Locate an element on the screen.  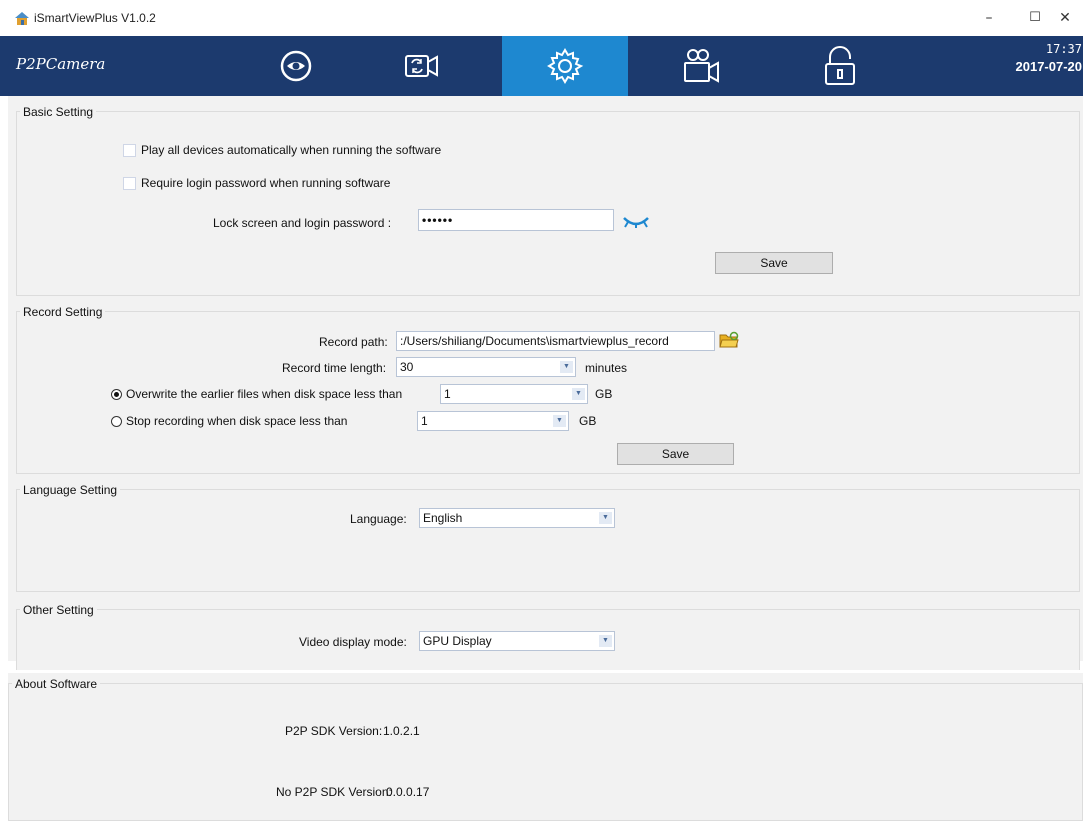
stop-size-value: 1 is located at coordinates (424, 421).